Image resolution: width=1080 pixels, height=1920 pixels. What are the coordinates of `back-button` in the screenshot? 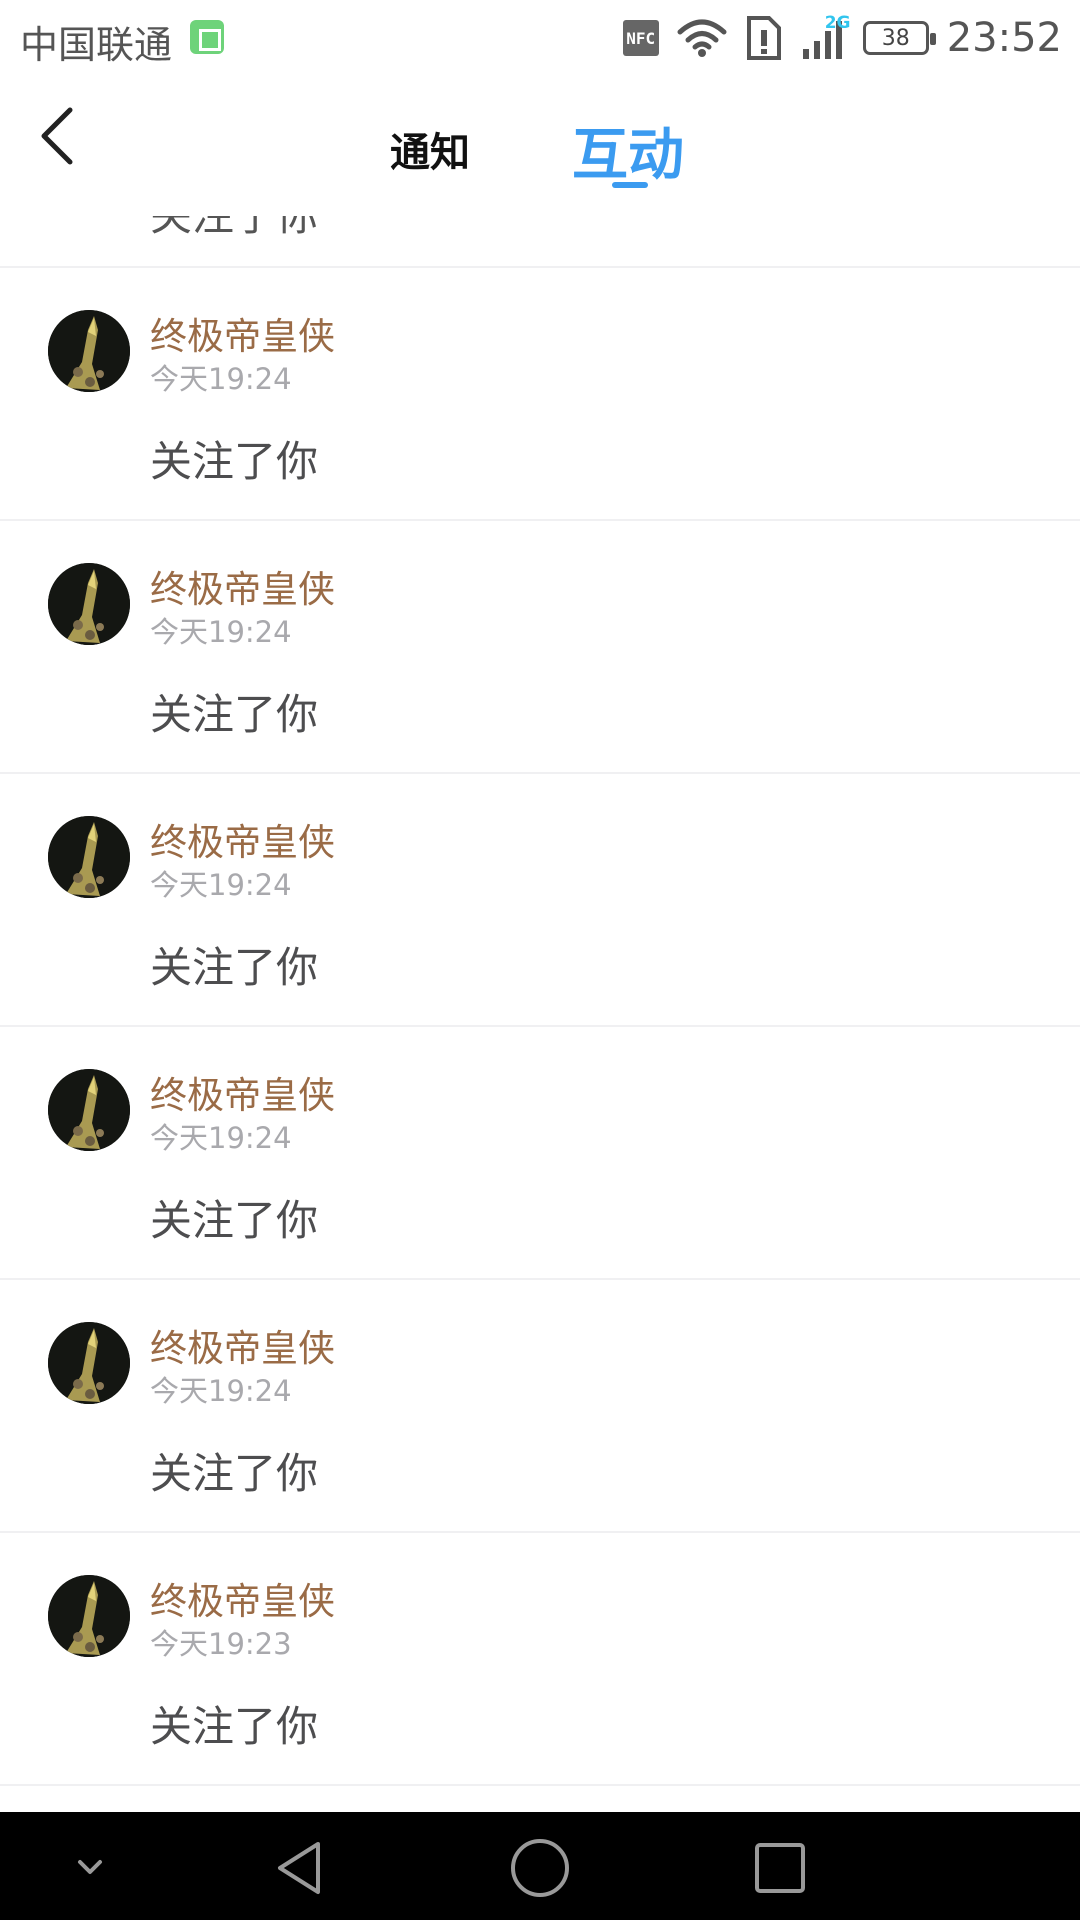 It's located at (62, 136).